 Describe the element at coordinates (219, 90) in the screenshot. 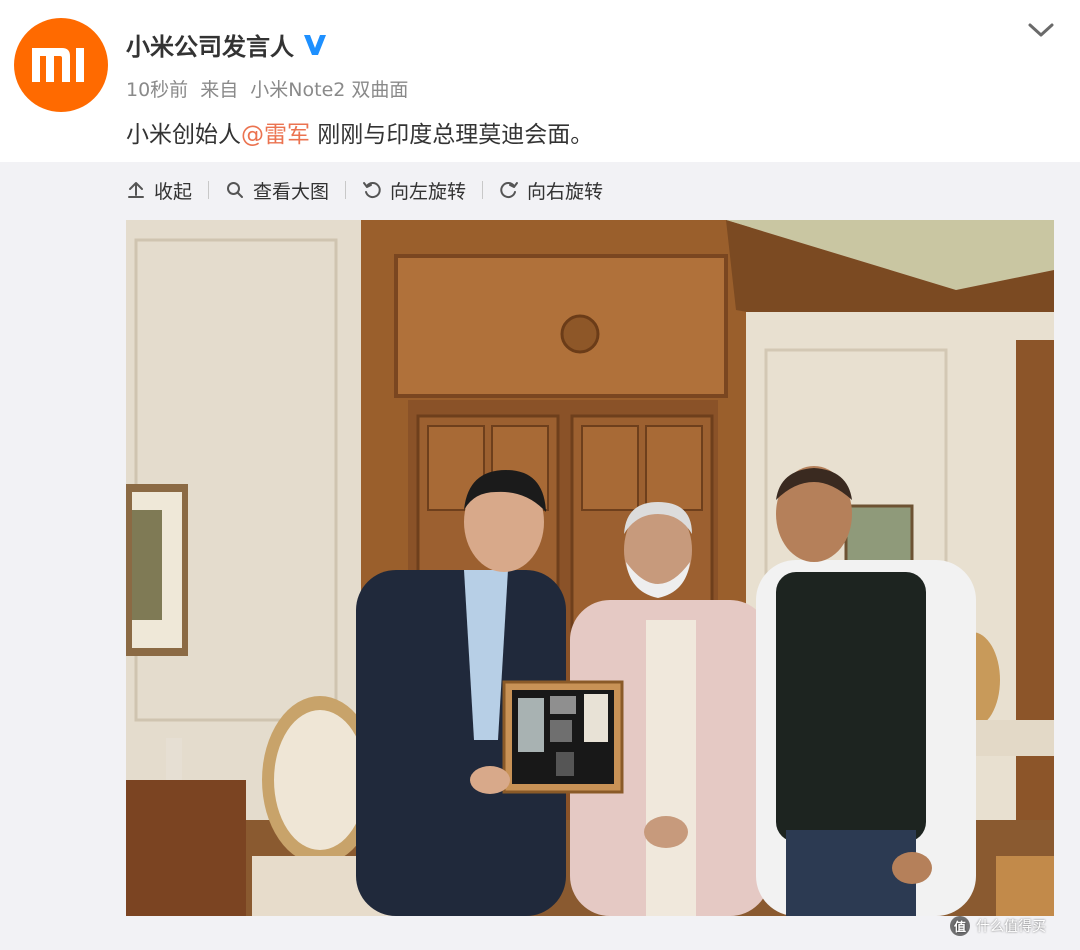

I see `source-prefix: 来自` at that location.